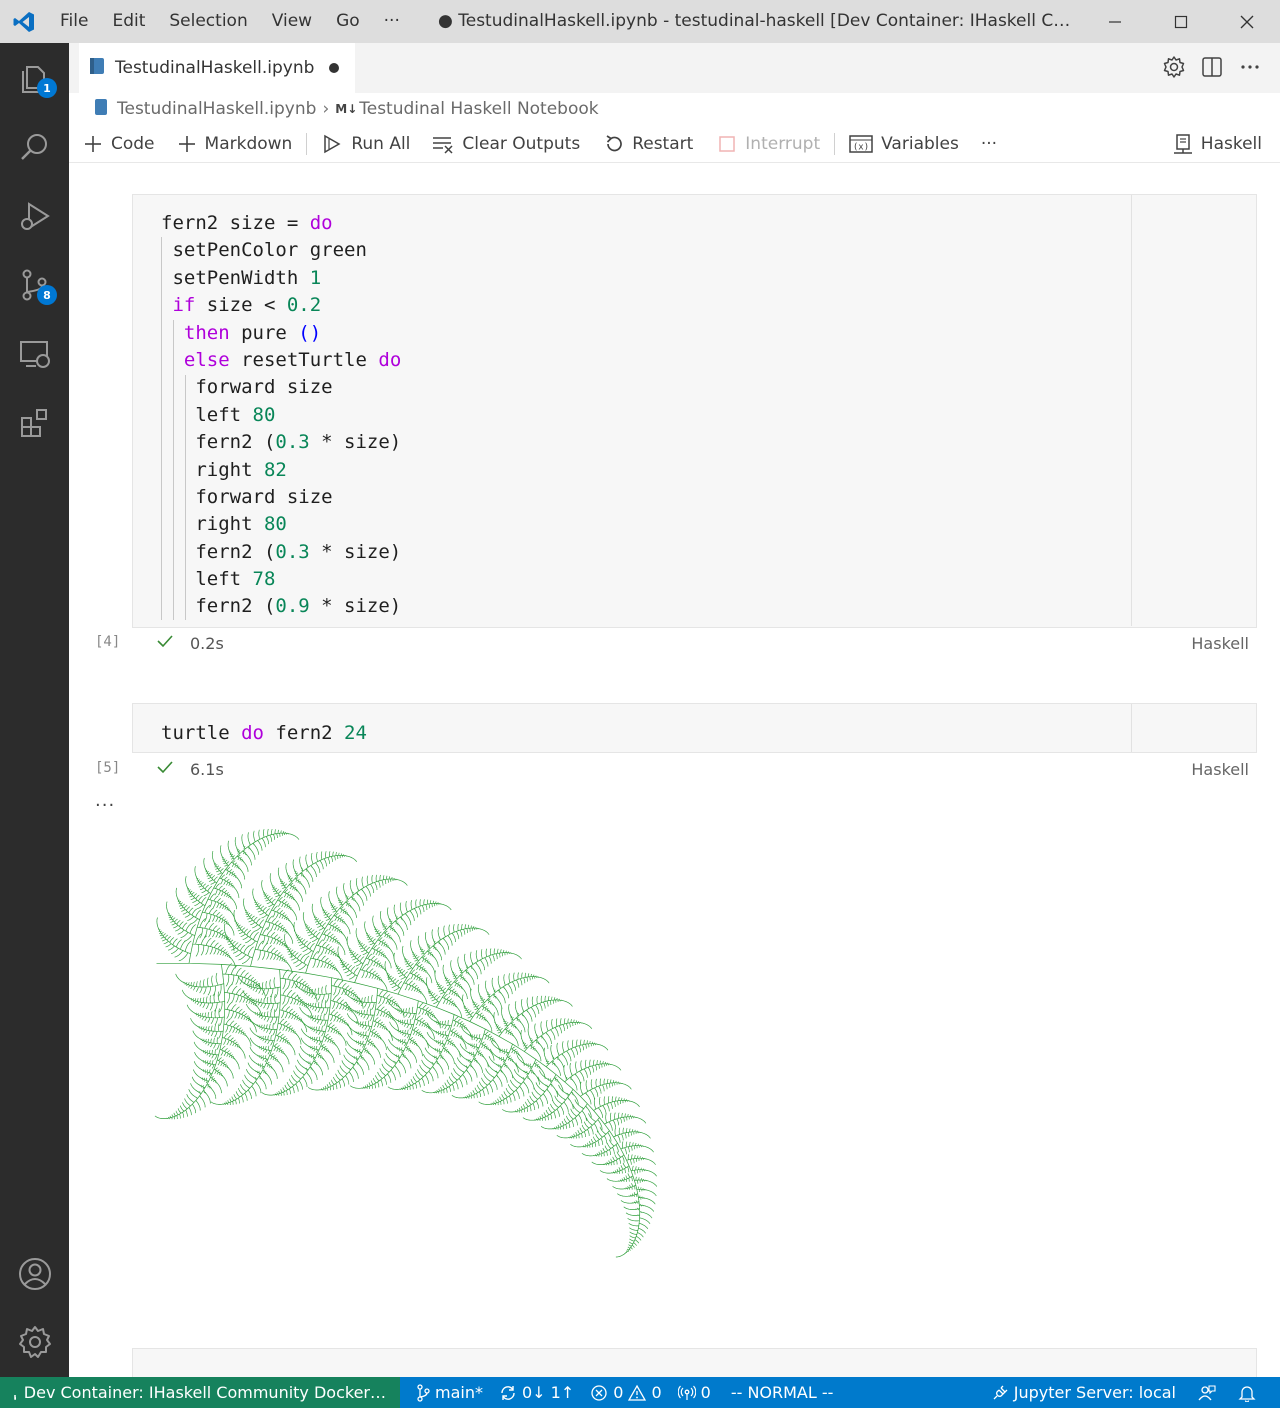 The height and width of the screenshot is (1408, 1280). I want to click on search-icon, so click(34, 146).